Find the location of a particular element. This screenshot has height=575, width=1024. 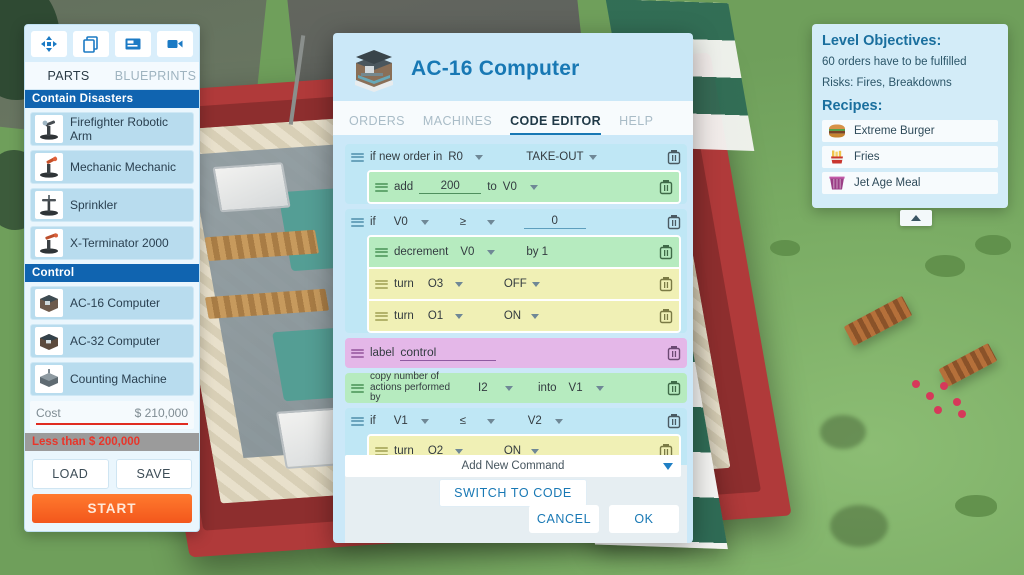

window-icon is located at coordinates (133, 44).